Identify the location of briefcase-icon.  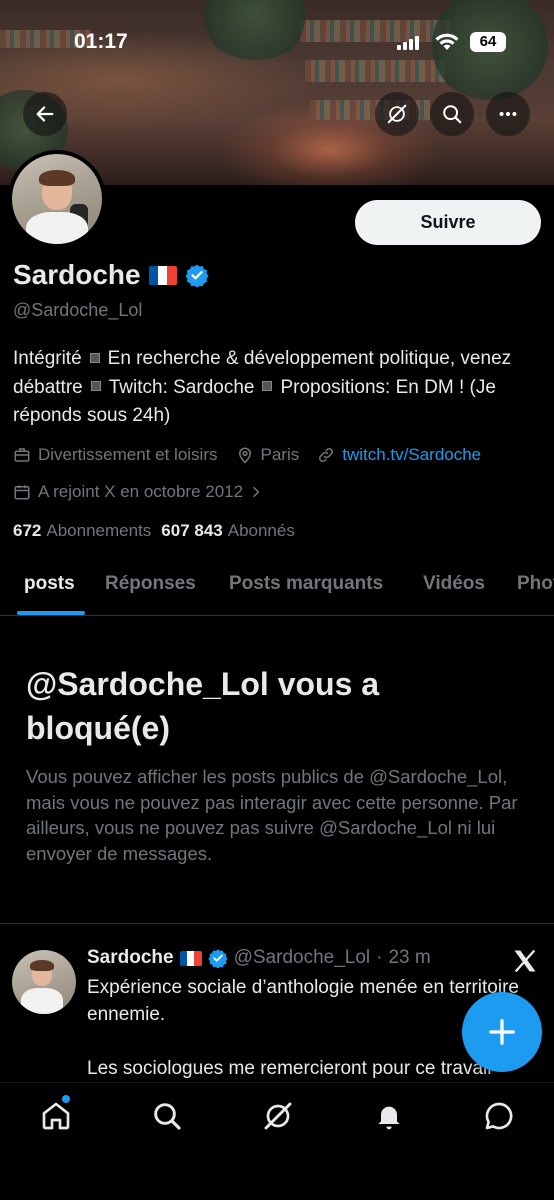
(22, 455).